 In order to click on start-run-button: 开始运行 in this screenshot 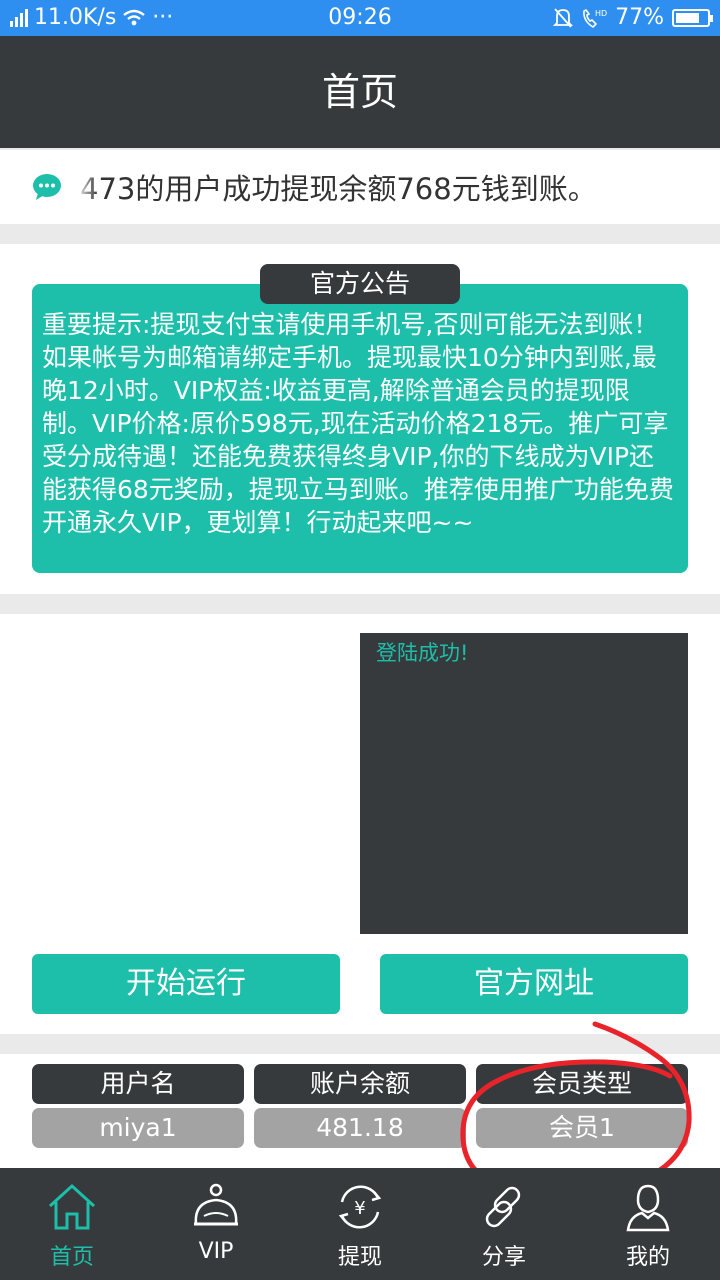, I will do `click(186, 984)`.